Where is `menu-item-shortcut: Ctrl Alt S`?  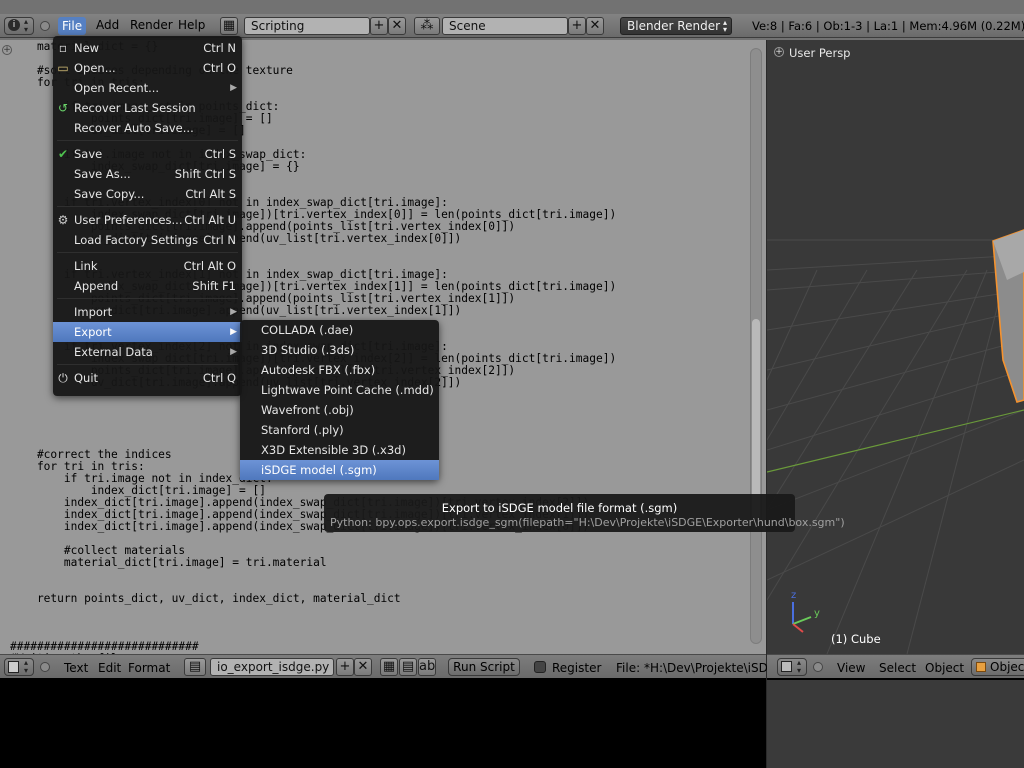
menu-item-shortcut: Ctrl Alt S is located at coordinates (210, 194).